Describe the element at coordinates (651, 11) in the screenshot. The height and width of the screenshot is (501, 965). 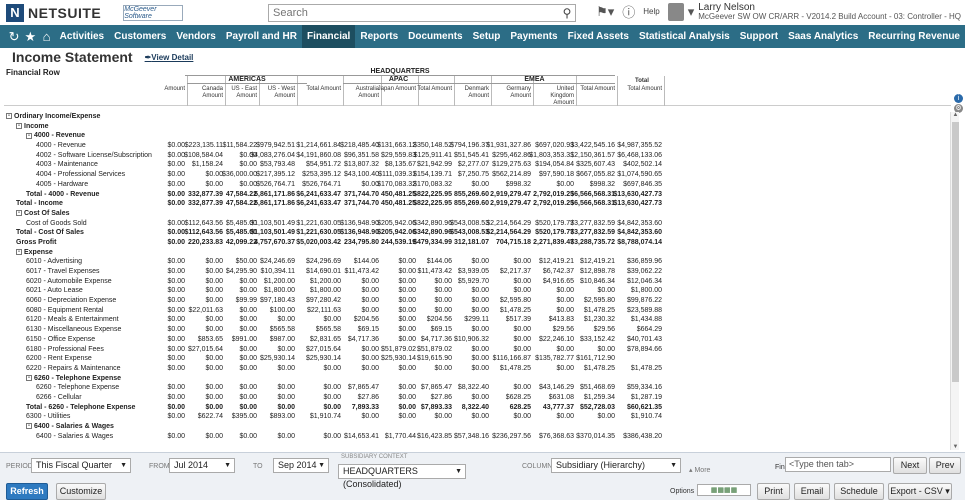
I see `help-link: Help` at that location.